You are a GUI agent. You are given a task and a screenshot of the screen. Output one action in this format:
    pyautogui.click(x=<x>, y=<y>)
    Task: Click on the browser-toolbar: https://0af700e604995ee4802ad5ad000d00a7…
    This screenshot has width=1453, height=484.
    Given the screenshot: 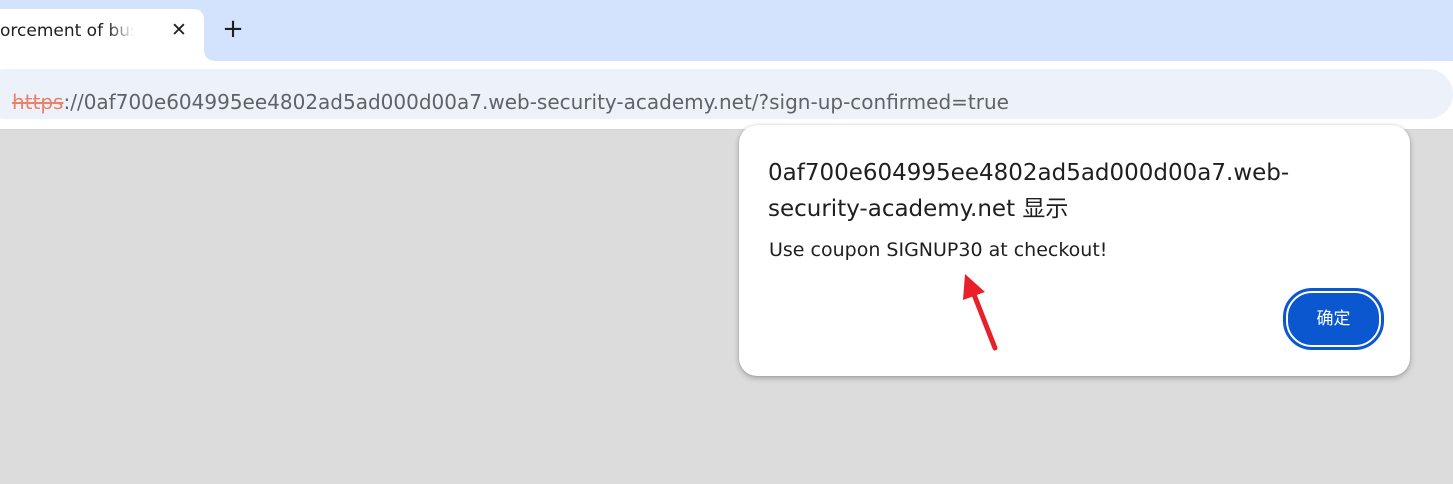 What is the action you would take?
    pyautogui.click(x=726, y=95)
    